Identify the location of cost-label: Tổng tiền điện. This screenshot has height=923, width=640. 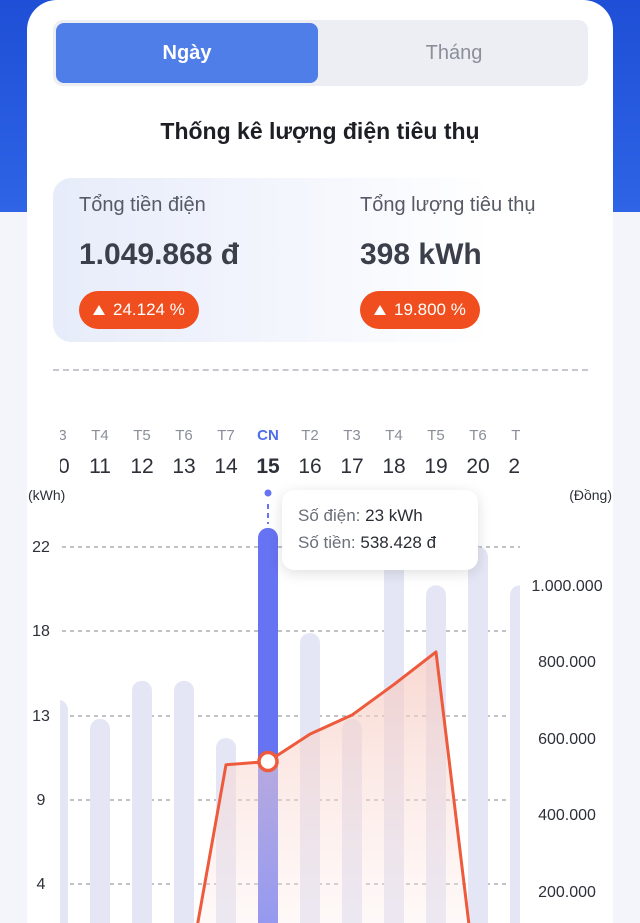
(142, 205).